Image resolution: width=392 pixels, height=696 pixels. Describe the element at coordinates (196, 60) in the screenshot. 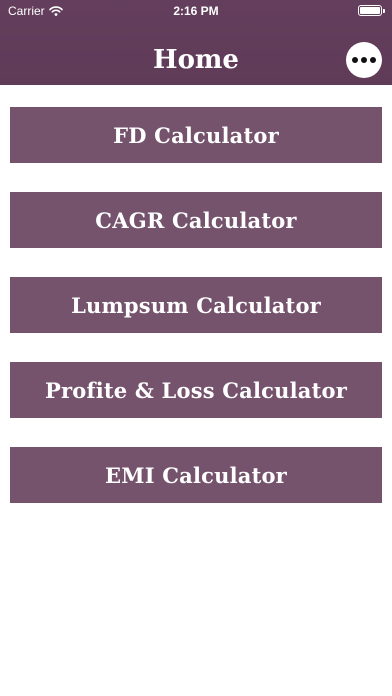

I see `page-title: Home` at that location.